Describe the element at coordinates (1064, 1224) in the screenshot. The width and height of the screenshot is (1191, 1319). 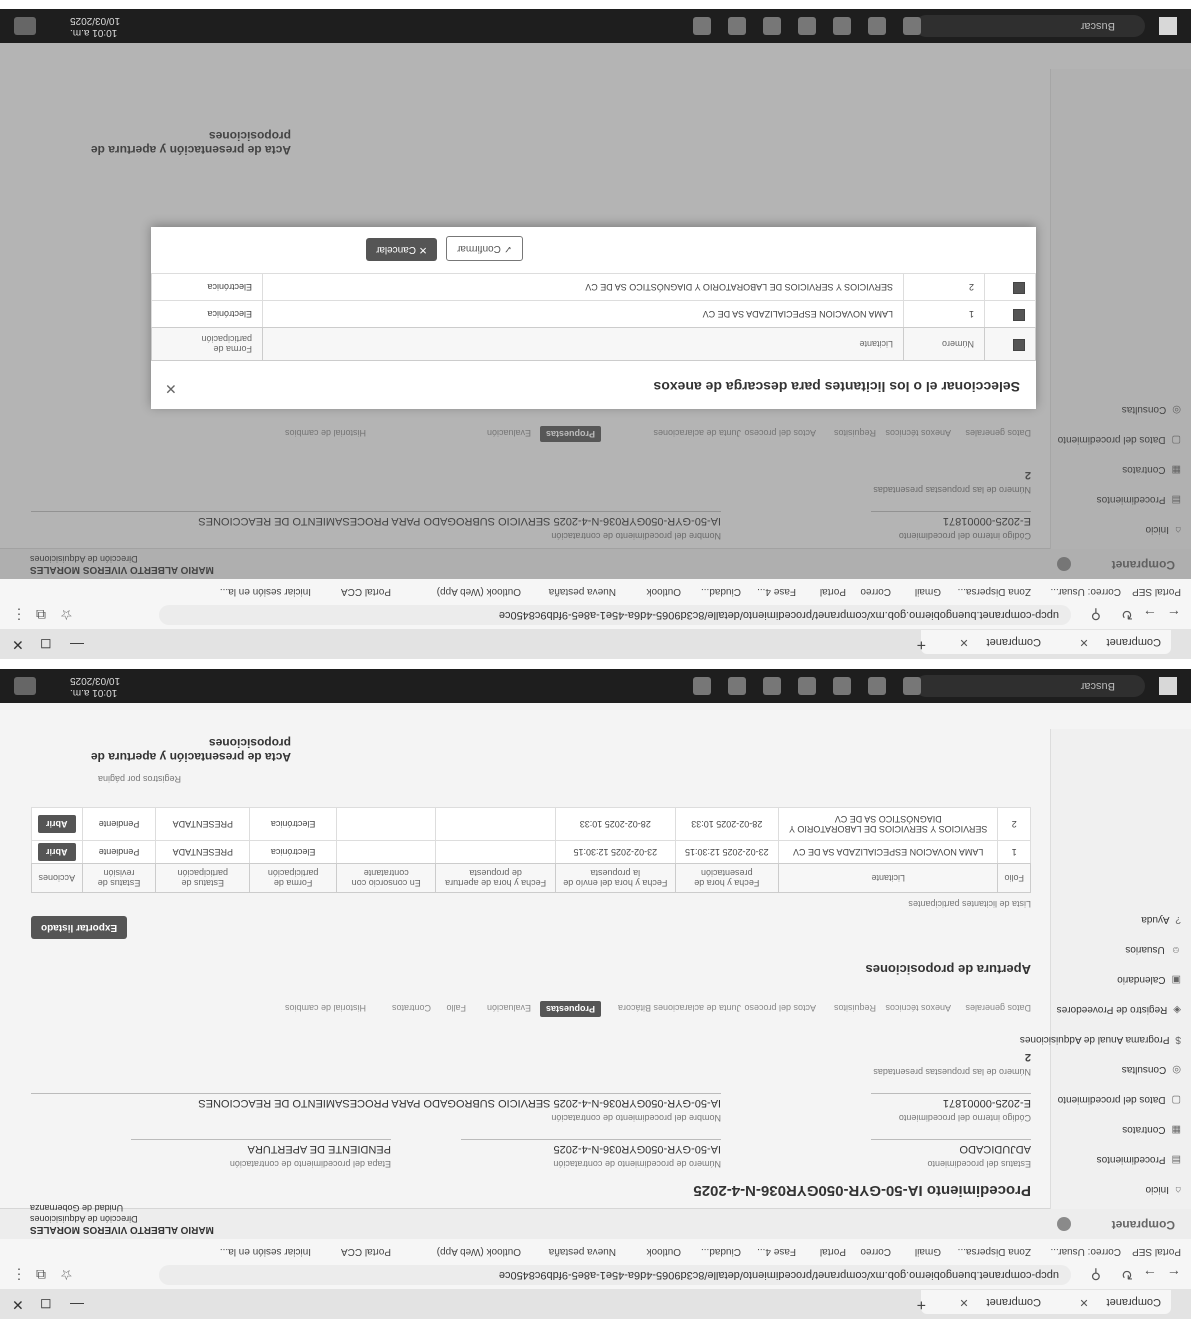
I see `help-icon` at that location.